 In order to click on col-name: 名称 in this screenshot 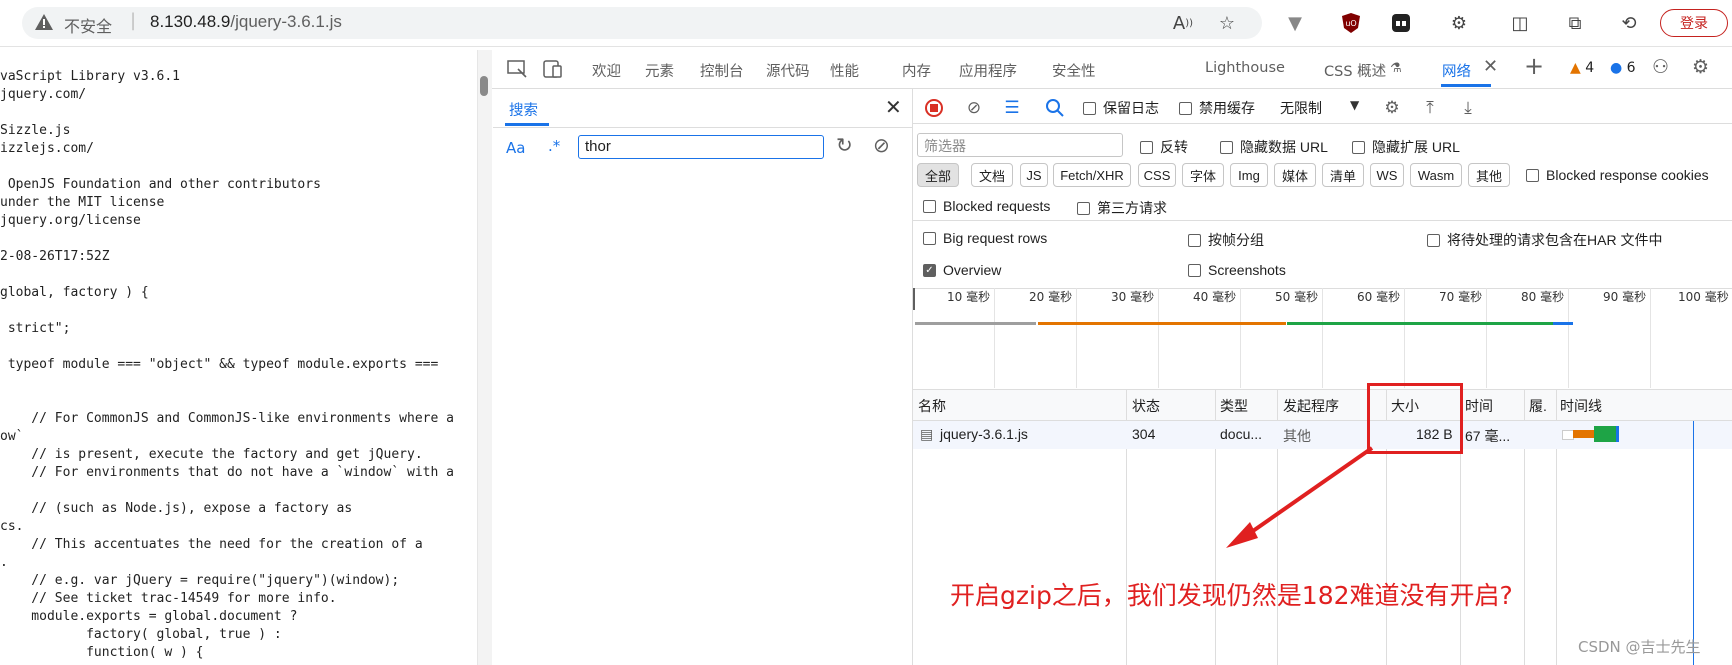, I will do `click(932, 406)`.